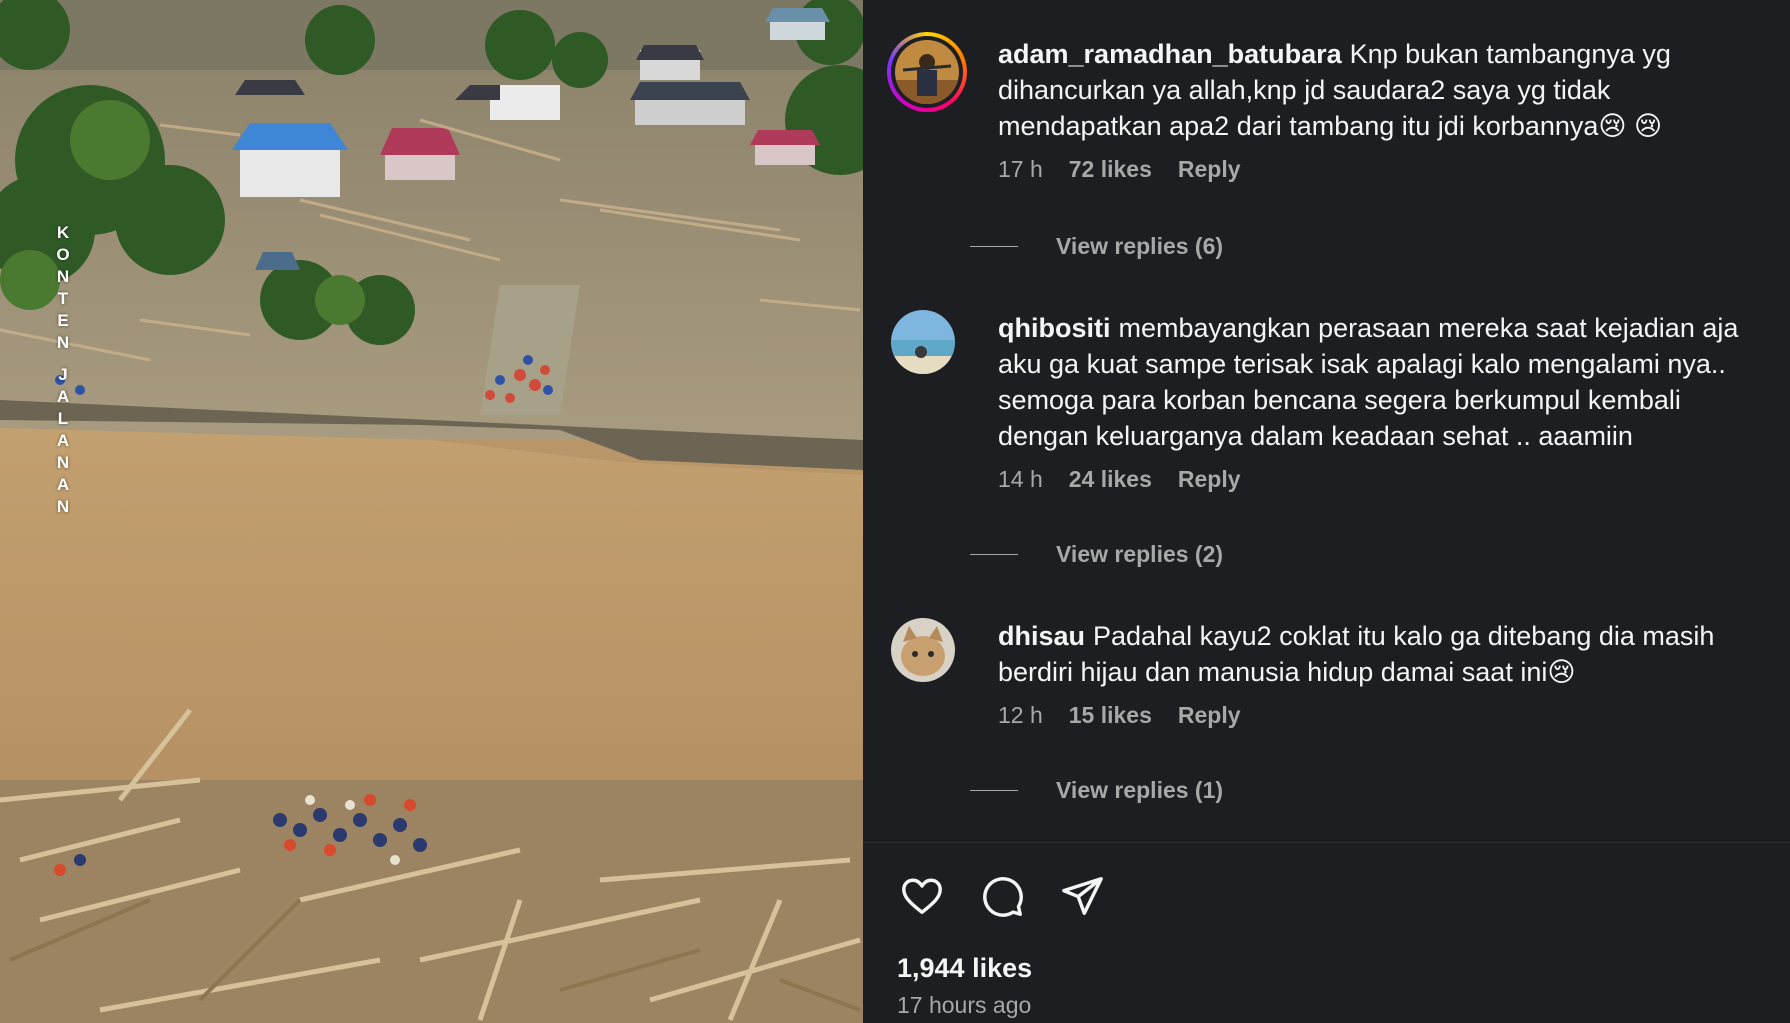 This screenshot has height=1023, width=1790. I want to click on comment-age: 12 h, so click(1020, 715).